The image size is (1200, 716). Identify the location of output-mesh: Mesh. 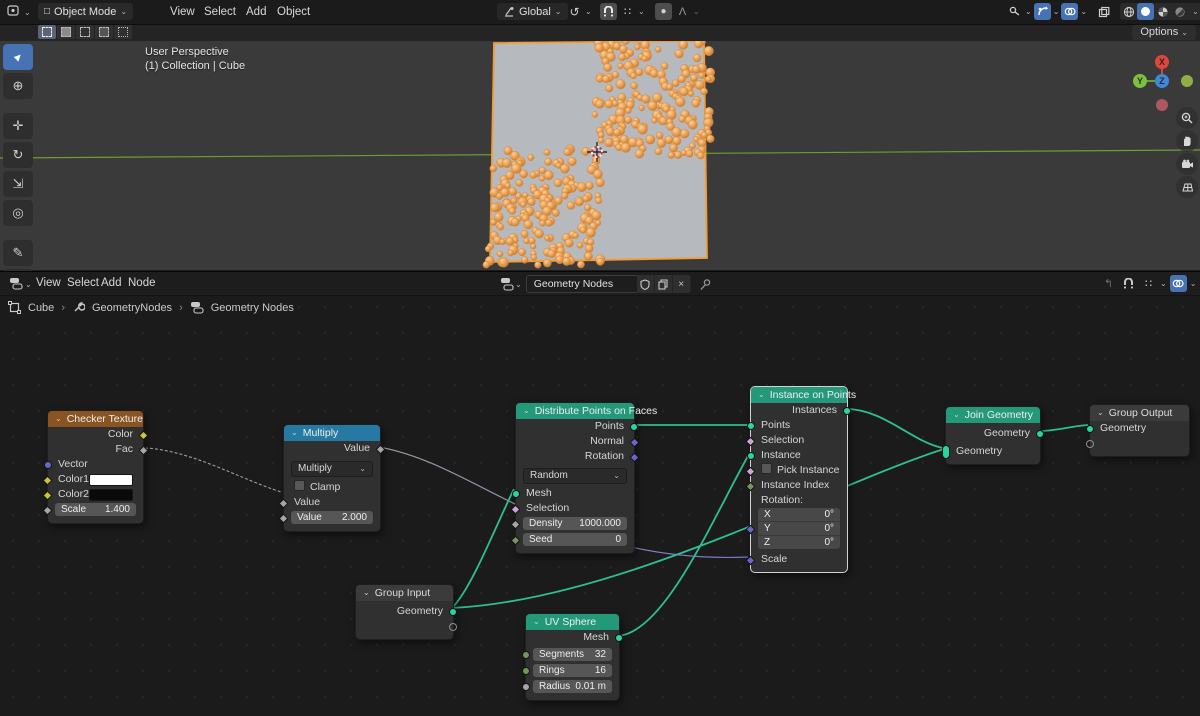
(574, 637).